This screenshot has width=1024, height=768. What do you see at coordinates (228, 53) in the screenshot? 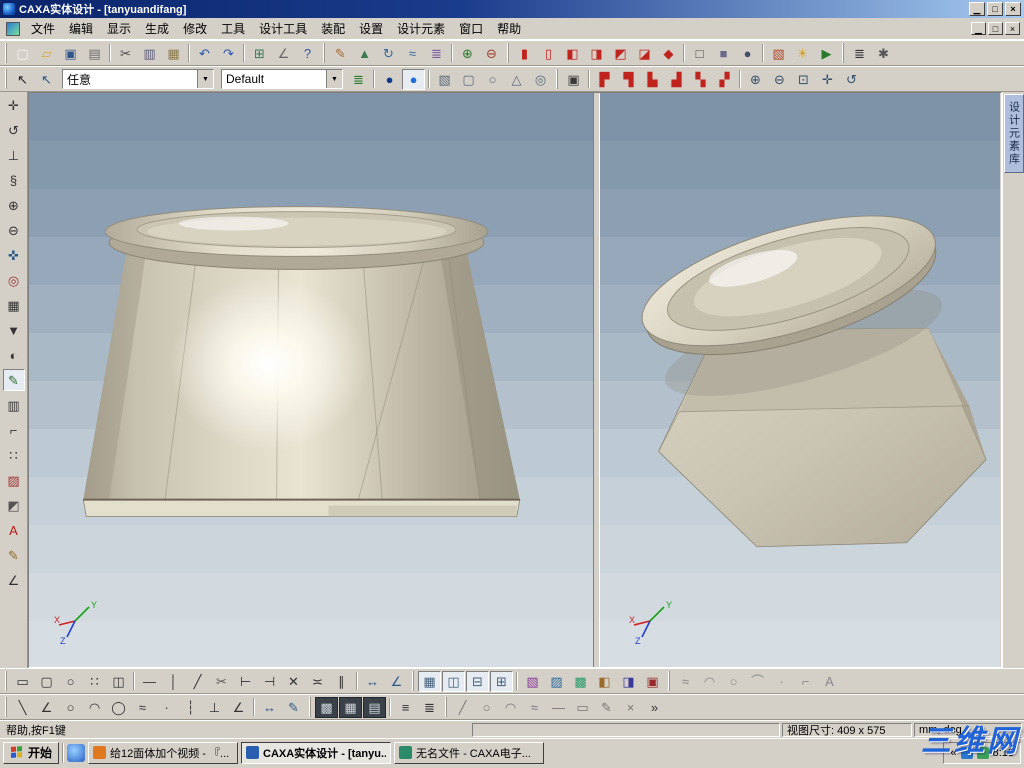
I see `redo-icon: ↷` at bounding box center [228, 53].